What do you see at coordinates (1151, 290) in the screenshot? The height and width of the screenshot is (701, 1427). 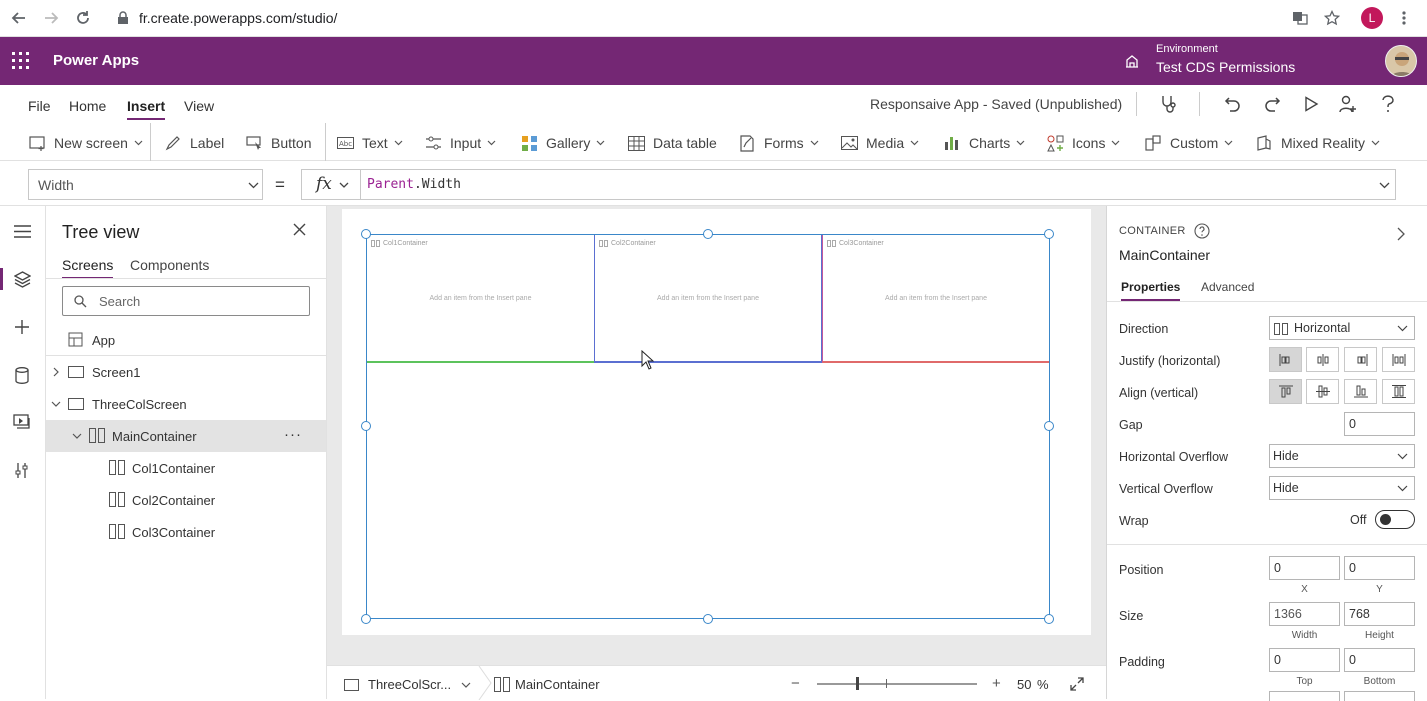 I see `tab-properties: Properties` at bounding box center [1151, 290].